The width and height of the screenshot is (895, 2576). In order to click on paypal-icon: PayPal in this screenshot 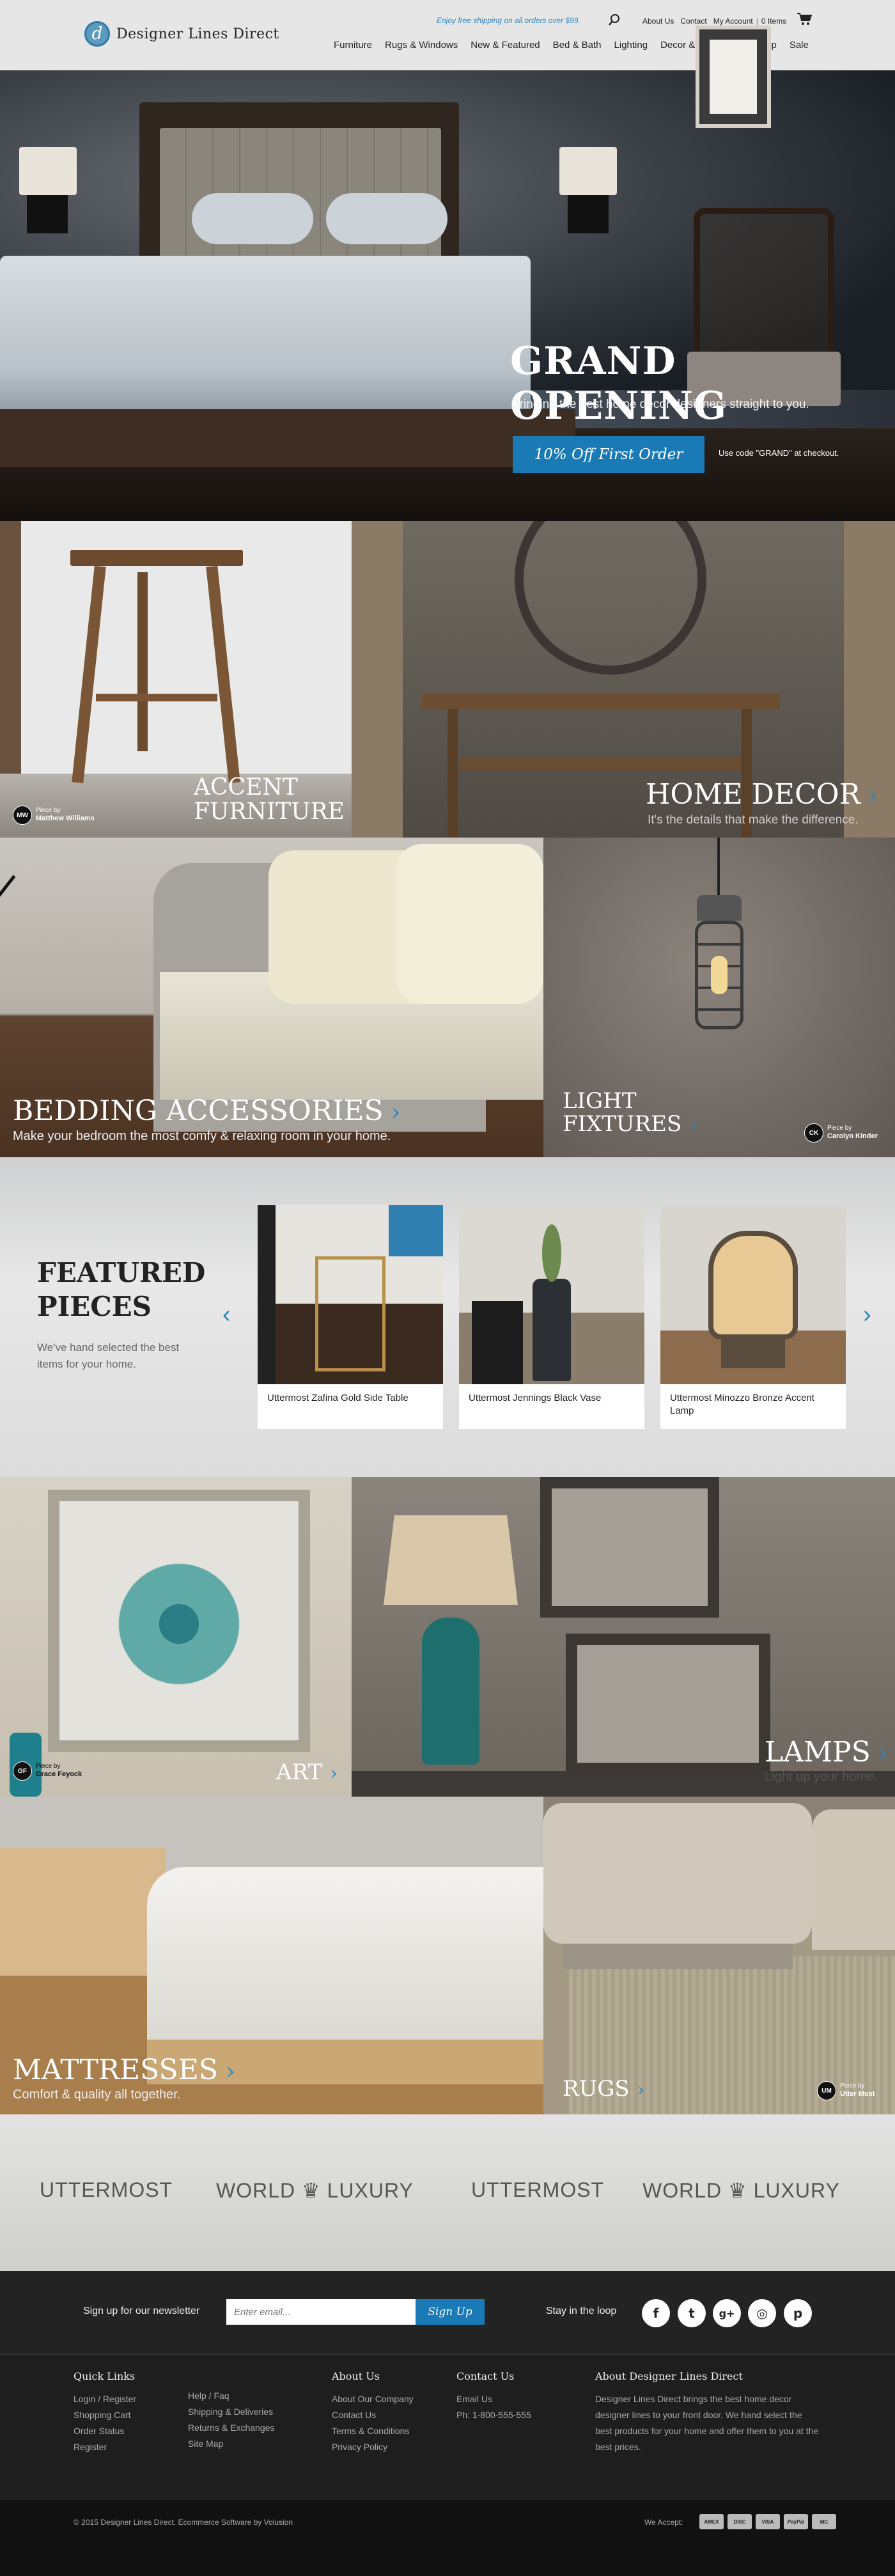, I will do `click(796, 2521)`.